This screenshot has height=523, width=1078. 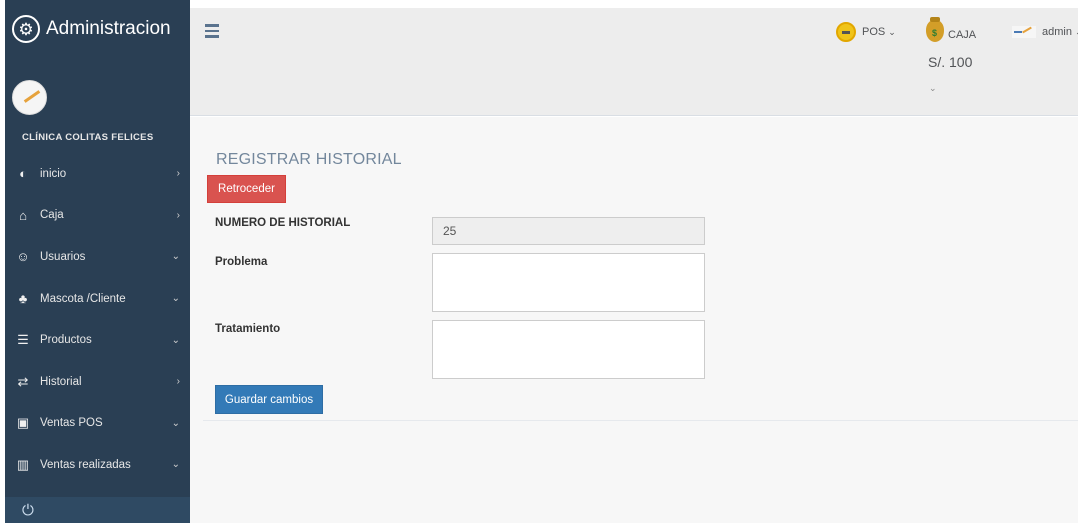 What do you see at coordinates (26, 29) in the screenshot?
I see `gear-icon: ⚙` at bounding box center [26, 29].